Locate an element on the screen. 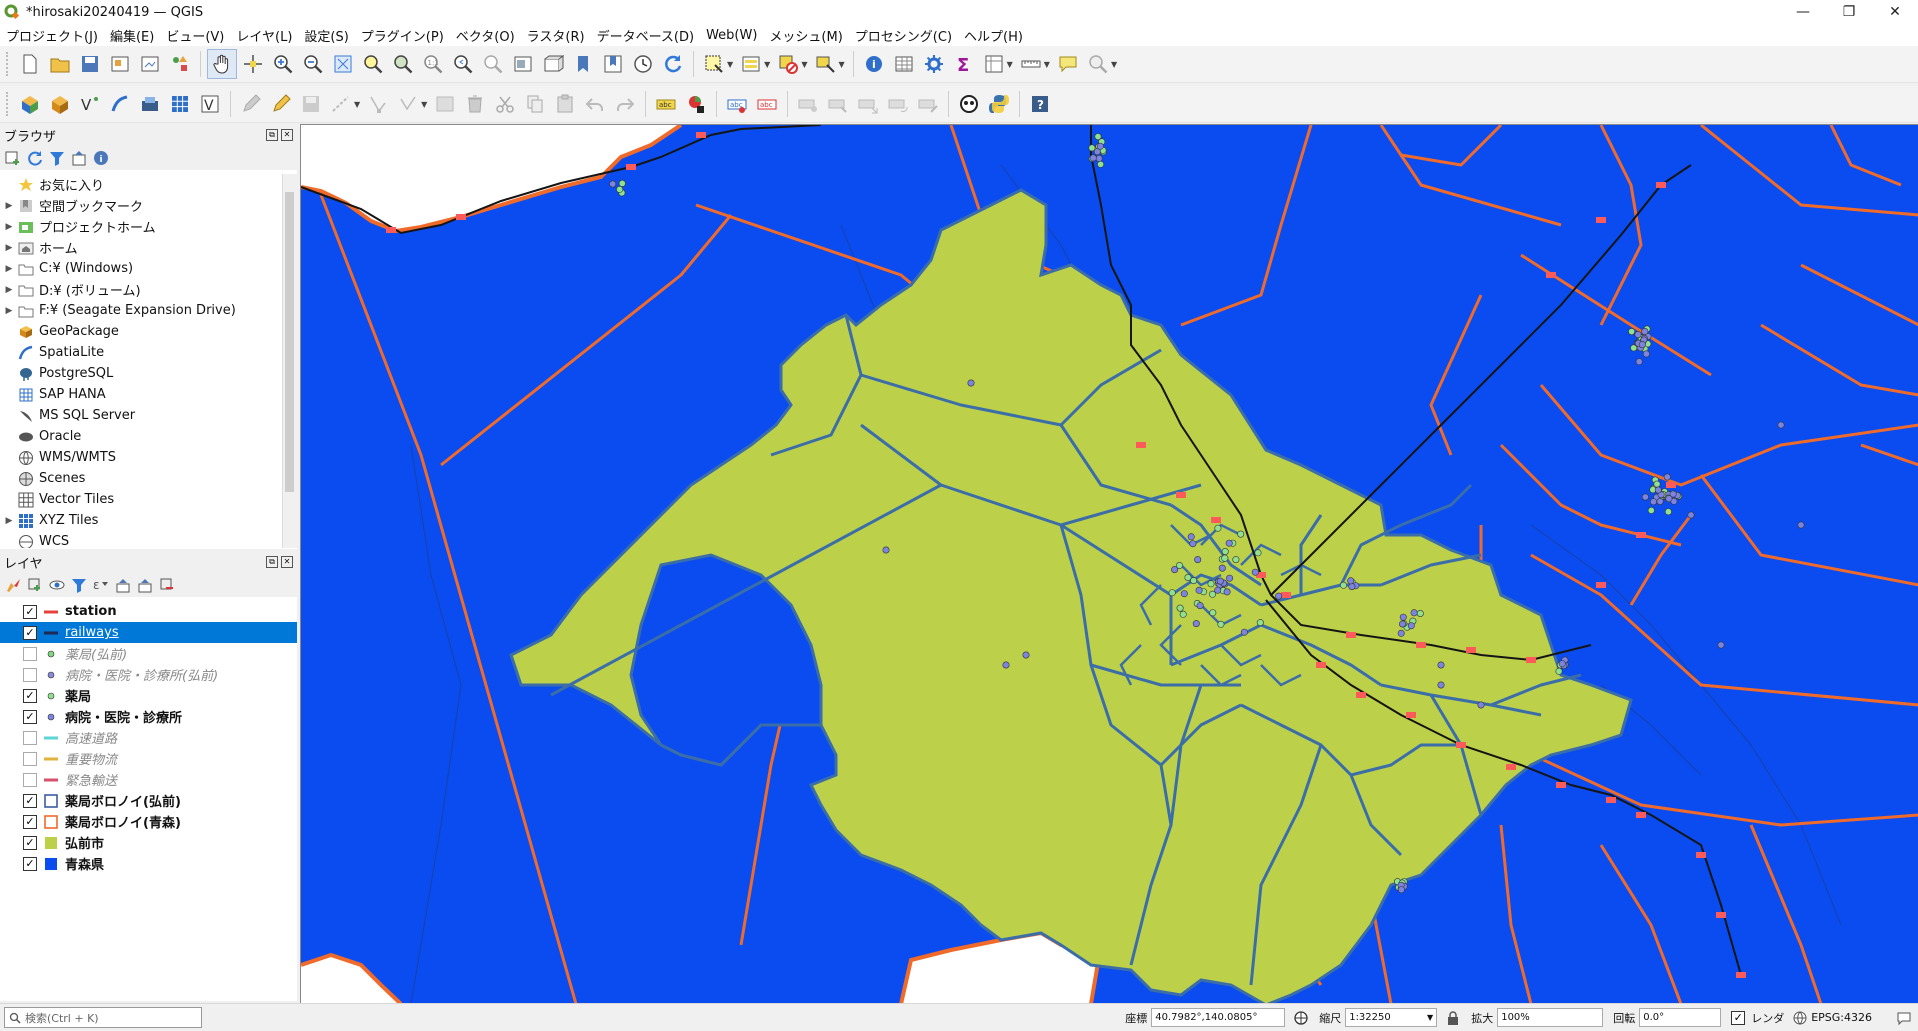 The image size is (1918, 1031). deselect-all-button is located at coordinates (788, 64).